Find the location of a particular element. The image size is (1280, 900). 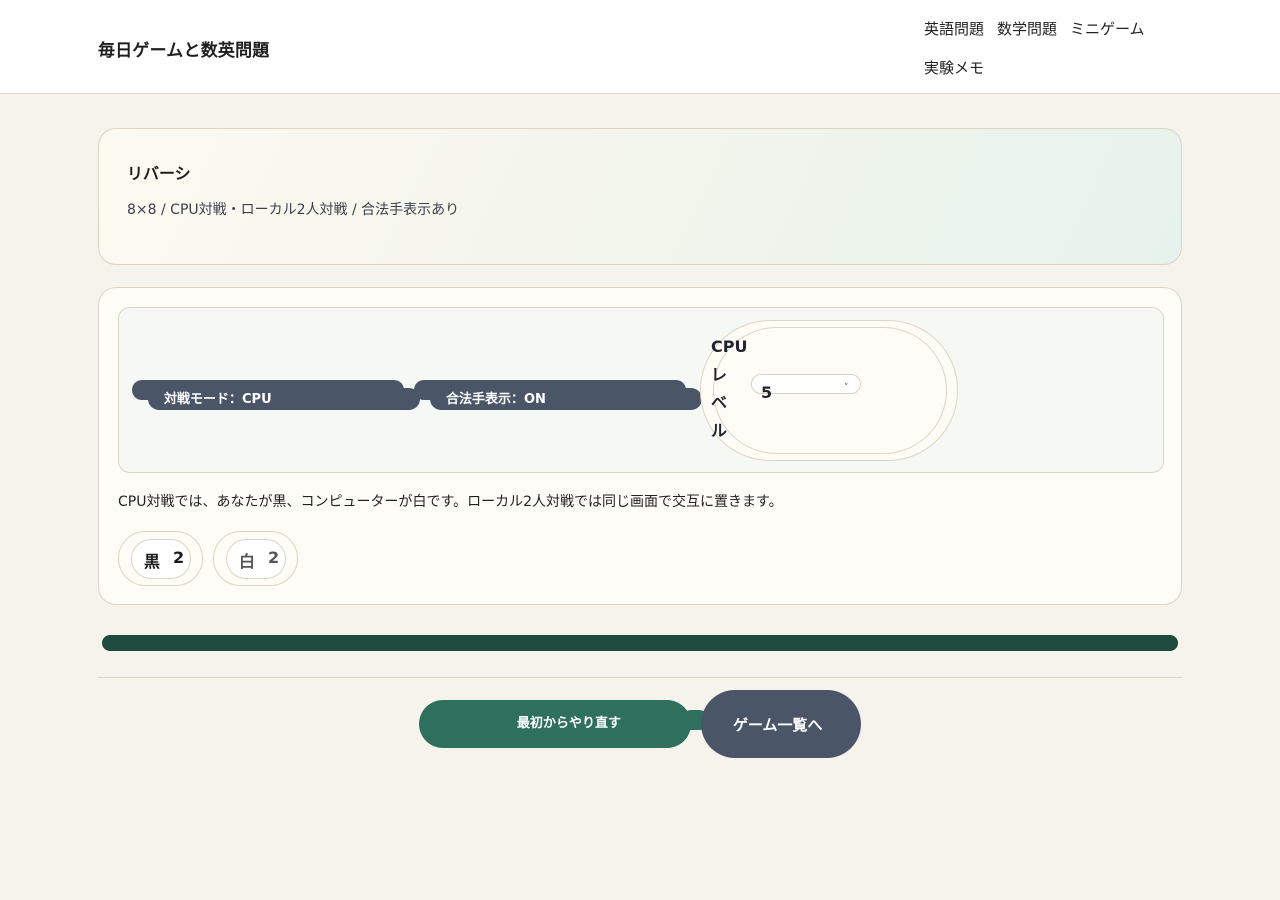

game-list-button: ゲーム一覧へ is located at coordinates (781, 724).